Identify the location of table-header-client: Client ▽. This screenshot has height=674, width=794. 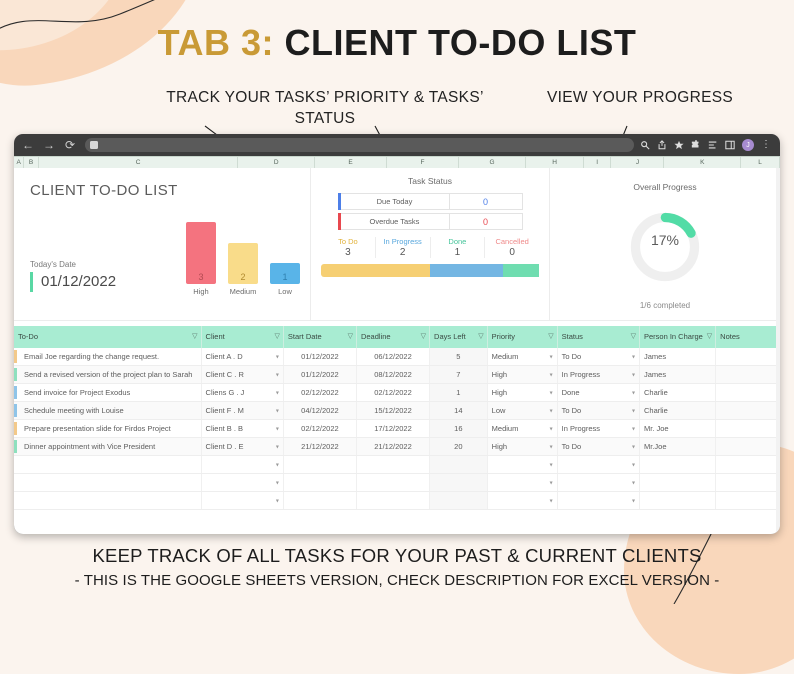
(242, 337).